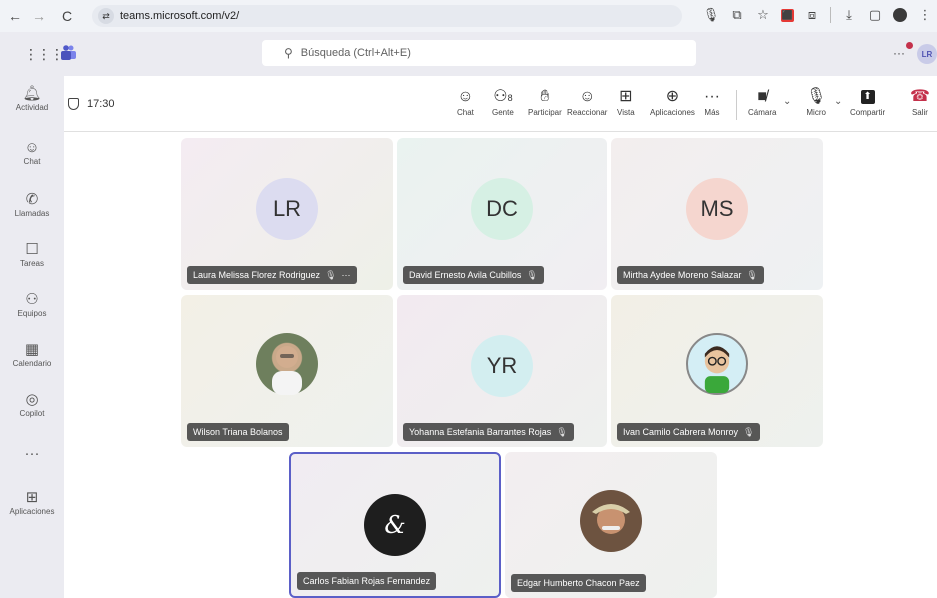  Describe the element at coordinates (510, 98) in the screenshot. I see `participants-count: 8` at that location.